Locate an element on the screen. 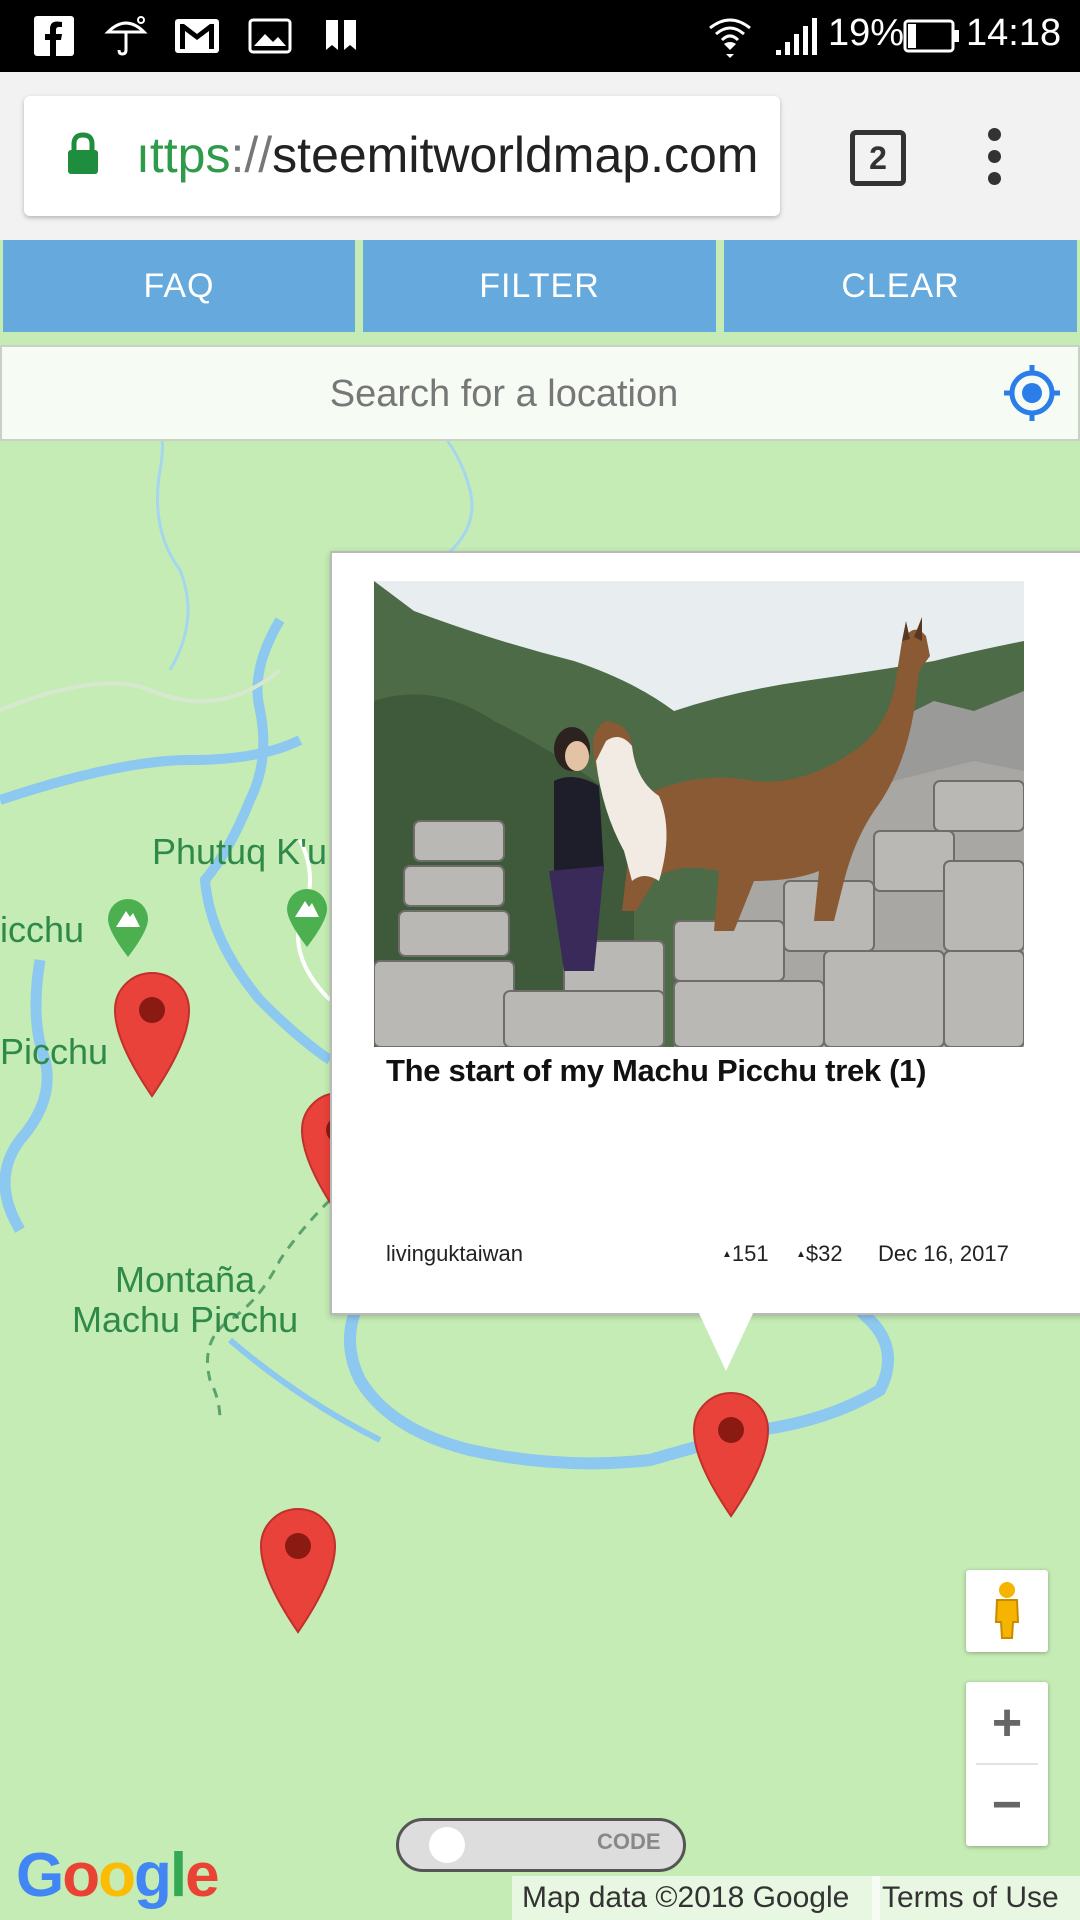  post-payout: ▲$32 is located at coordinates (819, 1254).